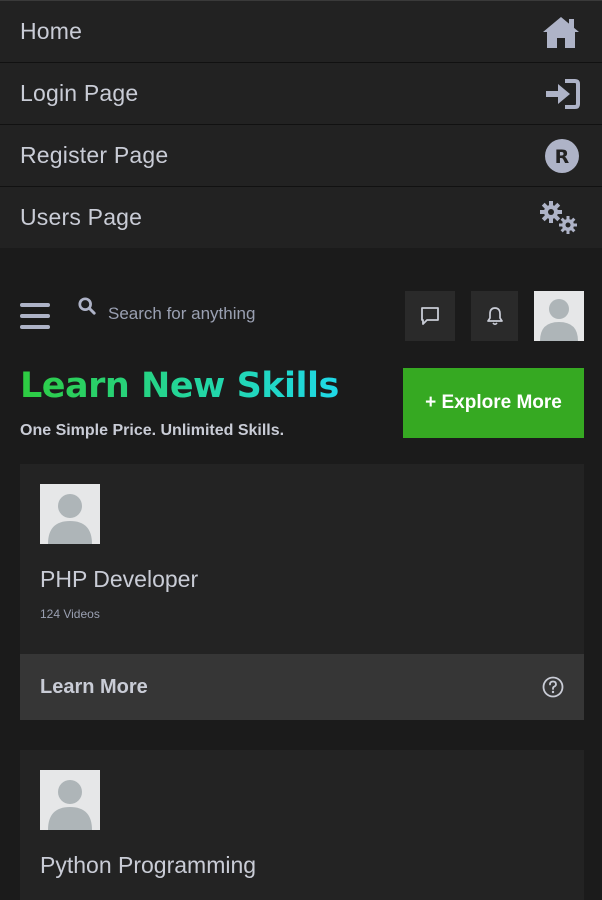 The height and width of the screenshot is (900, 602). I want to click on nav-item-label: Login Page, so click(79, 93).